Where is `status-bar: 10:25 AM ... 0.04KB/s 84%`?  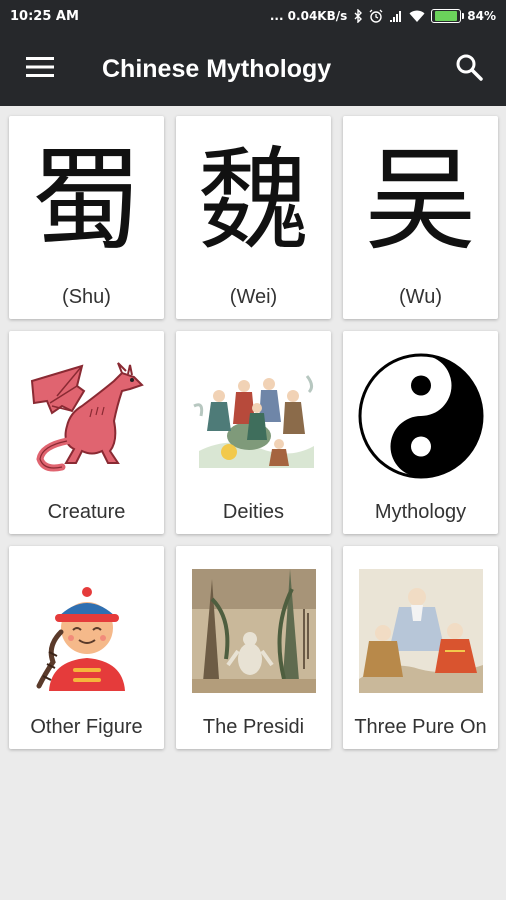 status-bar: 10:25 AM ... 0.04KB/s 84% is located at coordinates (253, 16).